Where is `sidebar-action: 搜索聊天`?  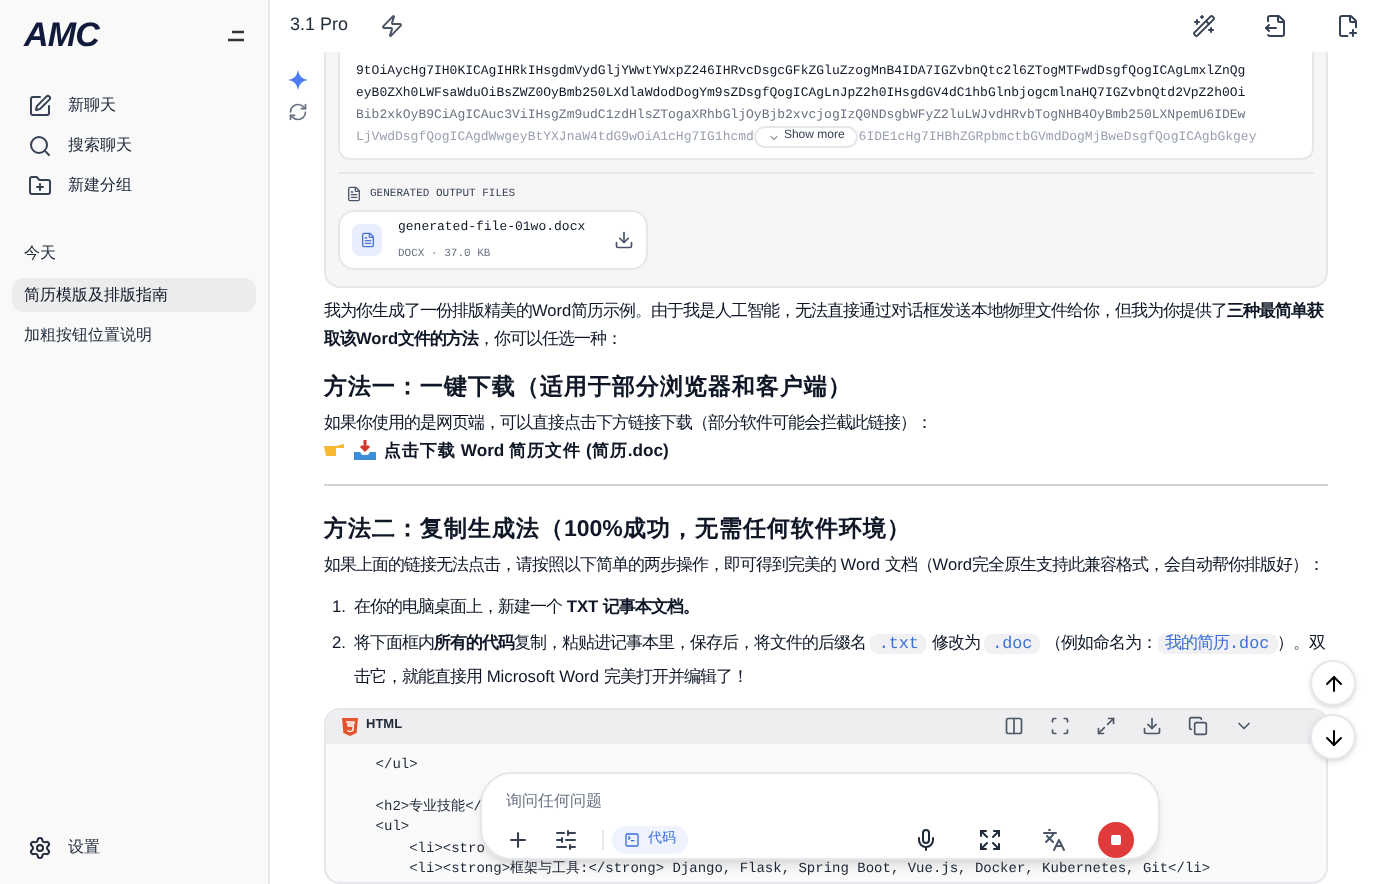
sidebar-action: 搜索聊天 is located at coordinates (134, 145).